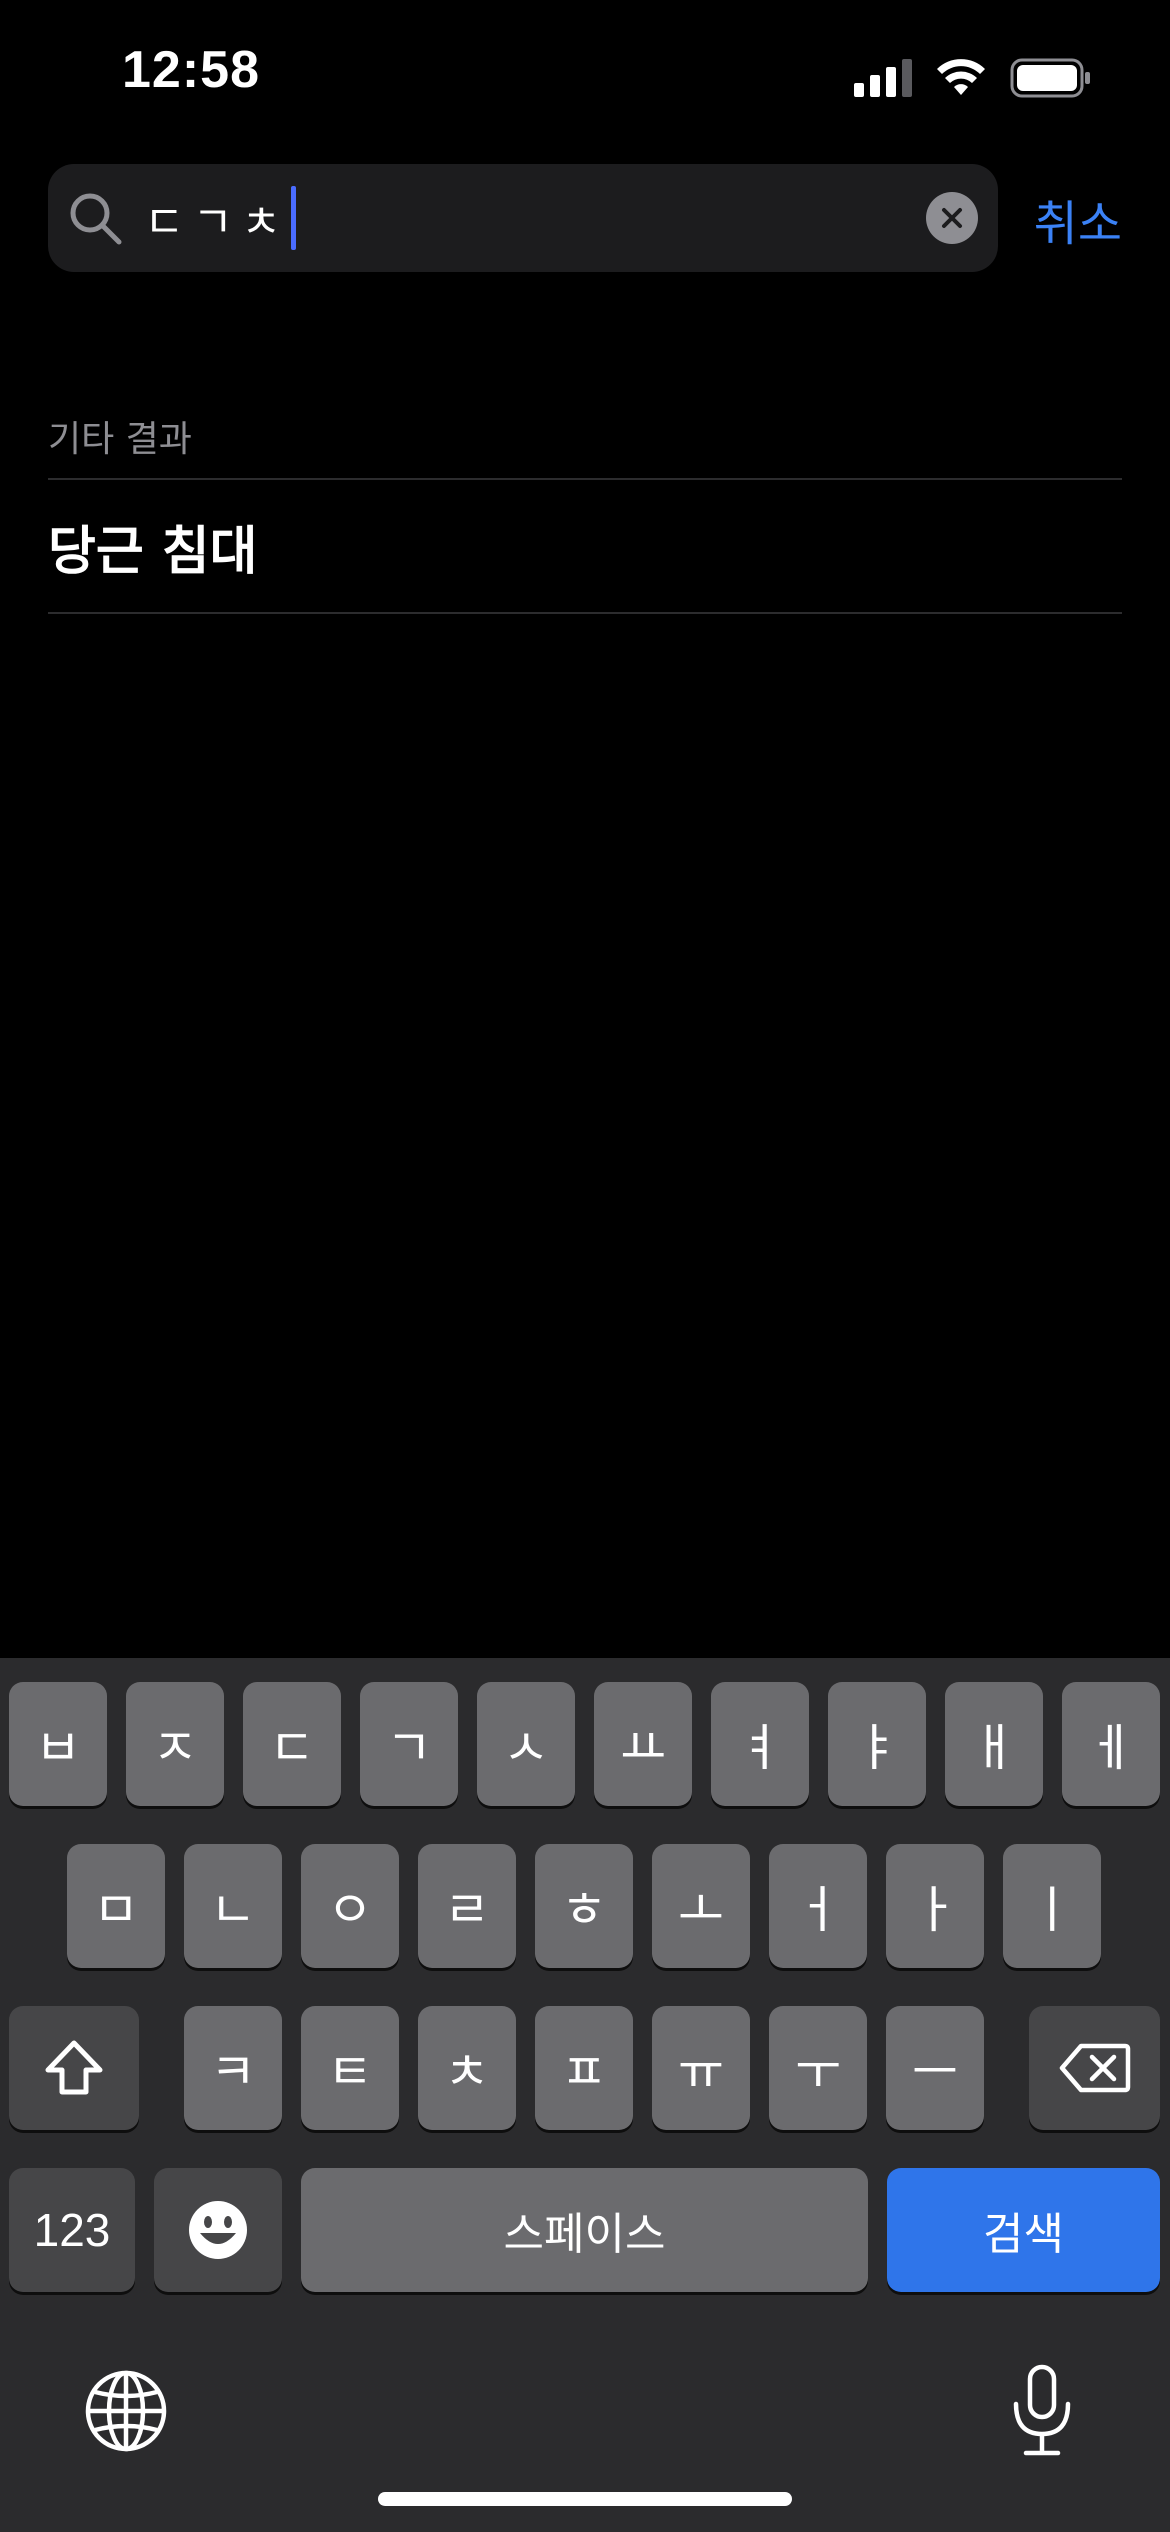  I want to click on text-caret, so click(294, 218).